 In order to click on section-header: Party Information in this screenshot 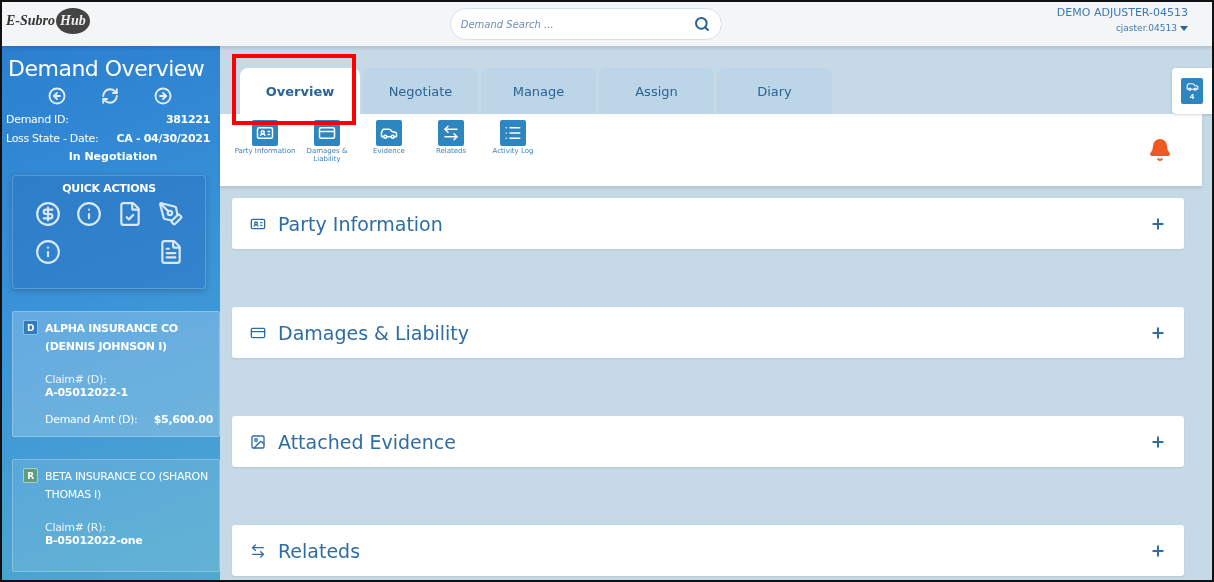, I will do `click(708, 223)`.